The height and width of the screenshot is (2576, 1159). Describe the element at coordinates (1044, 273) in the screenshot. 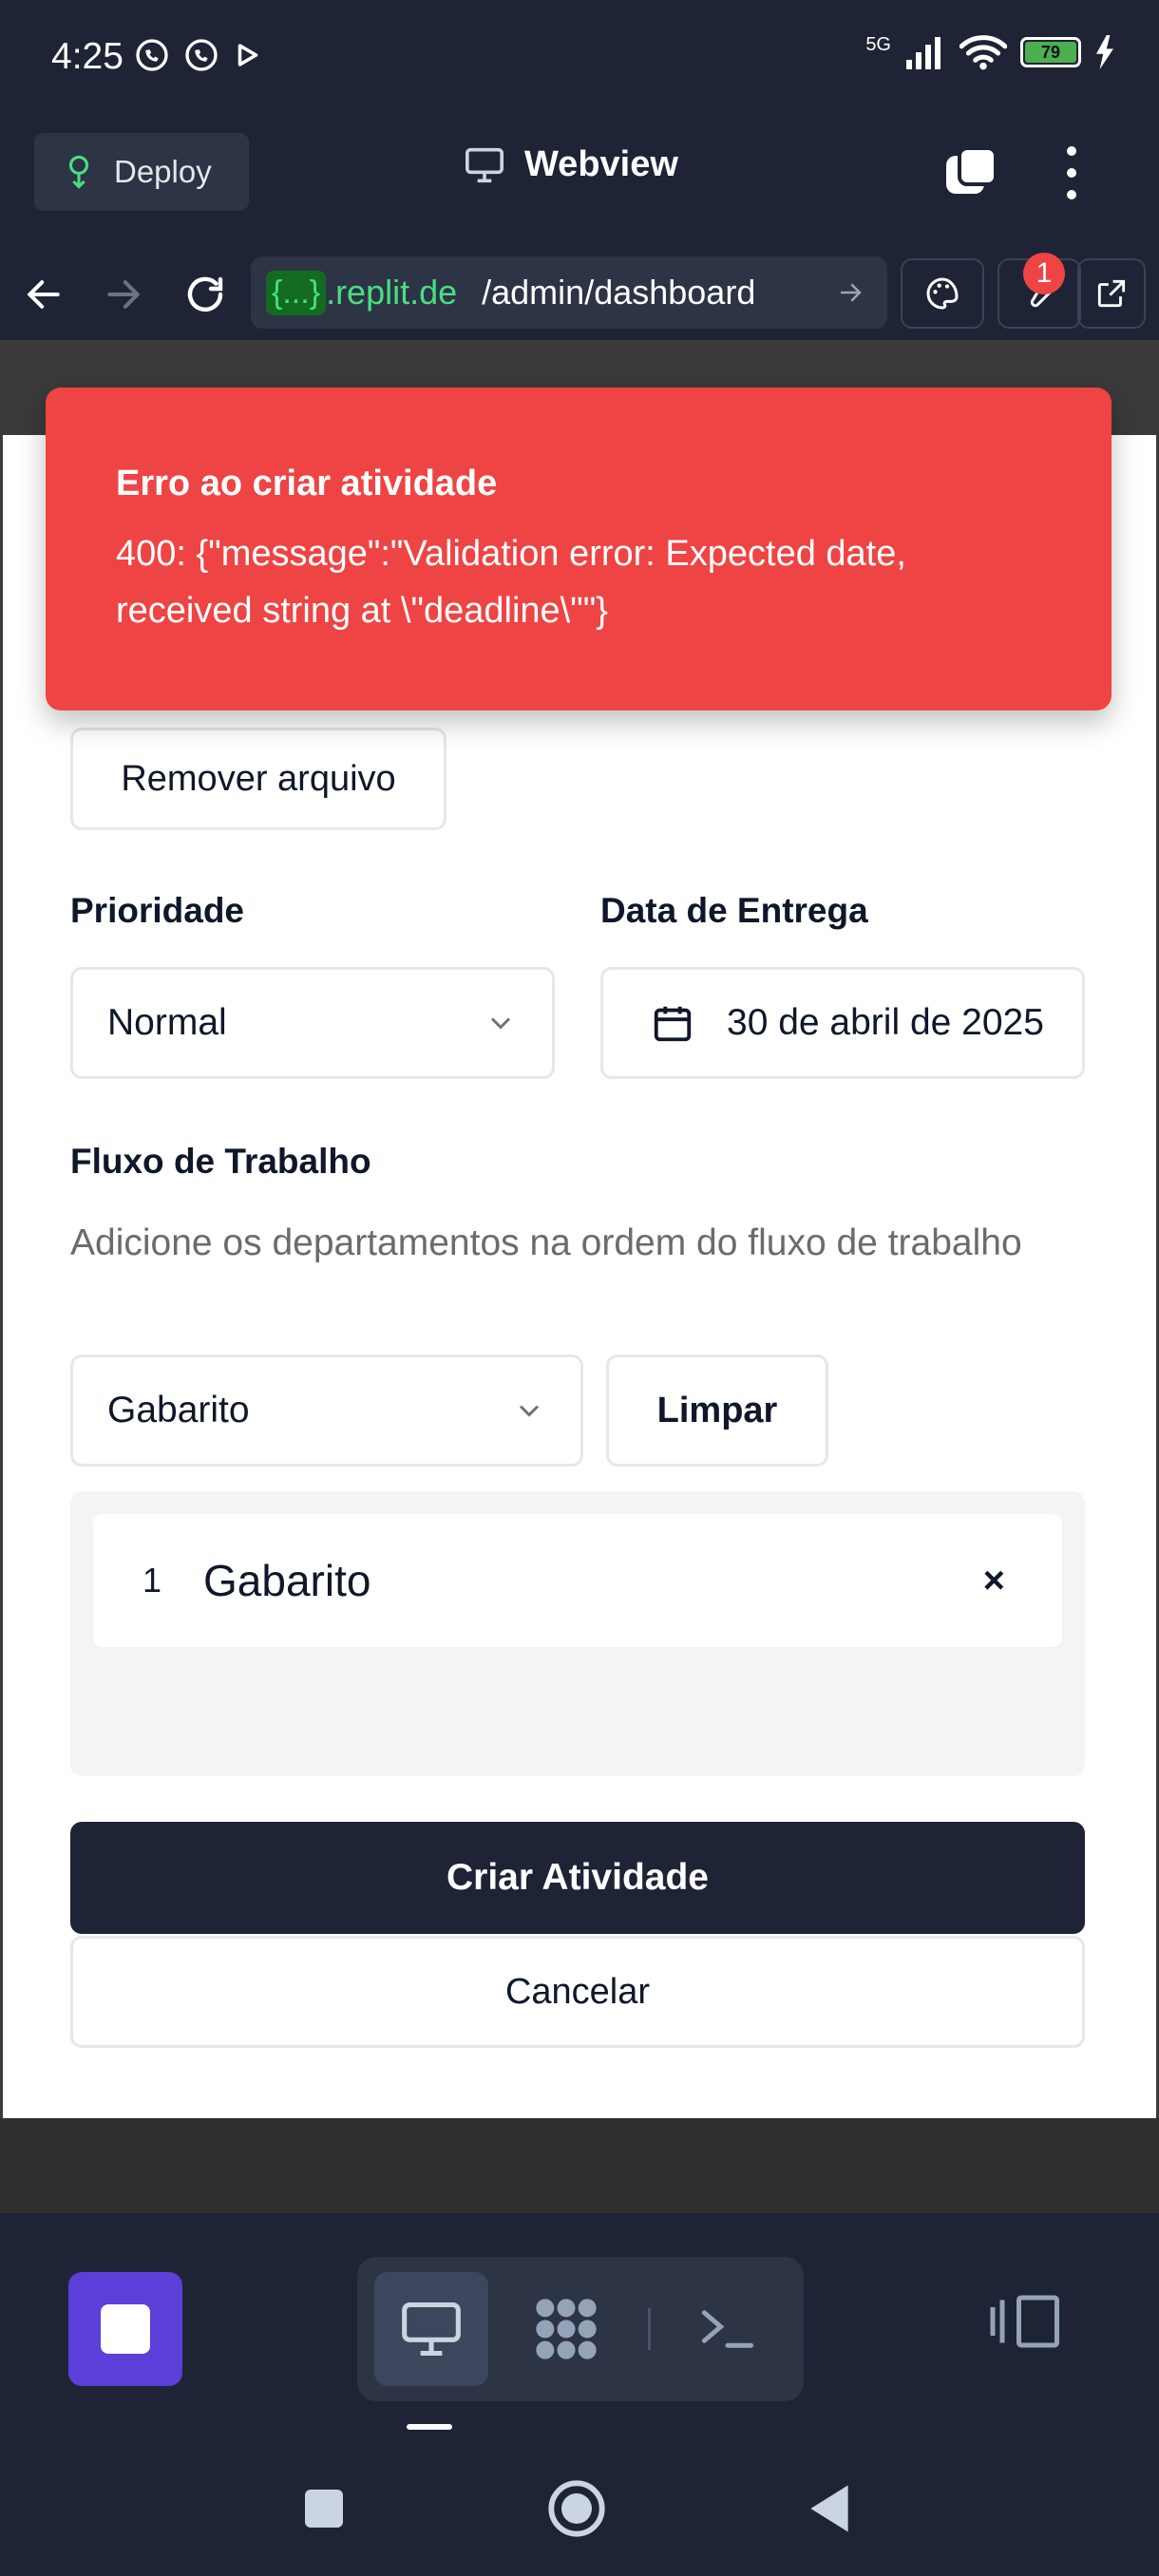

I see `notification-badge: 1` at that location.